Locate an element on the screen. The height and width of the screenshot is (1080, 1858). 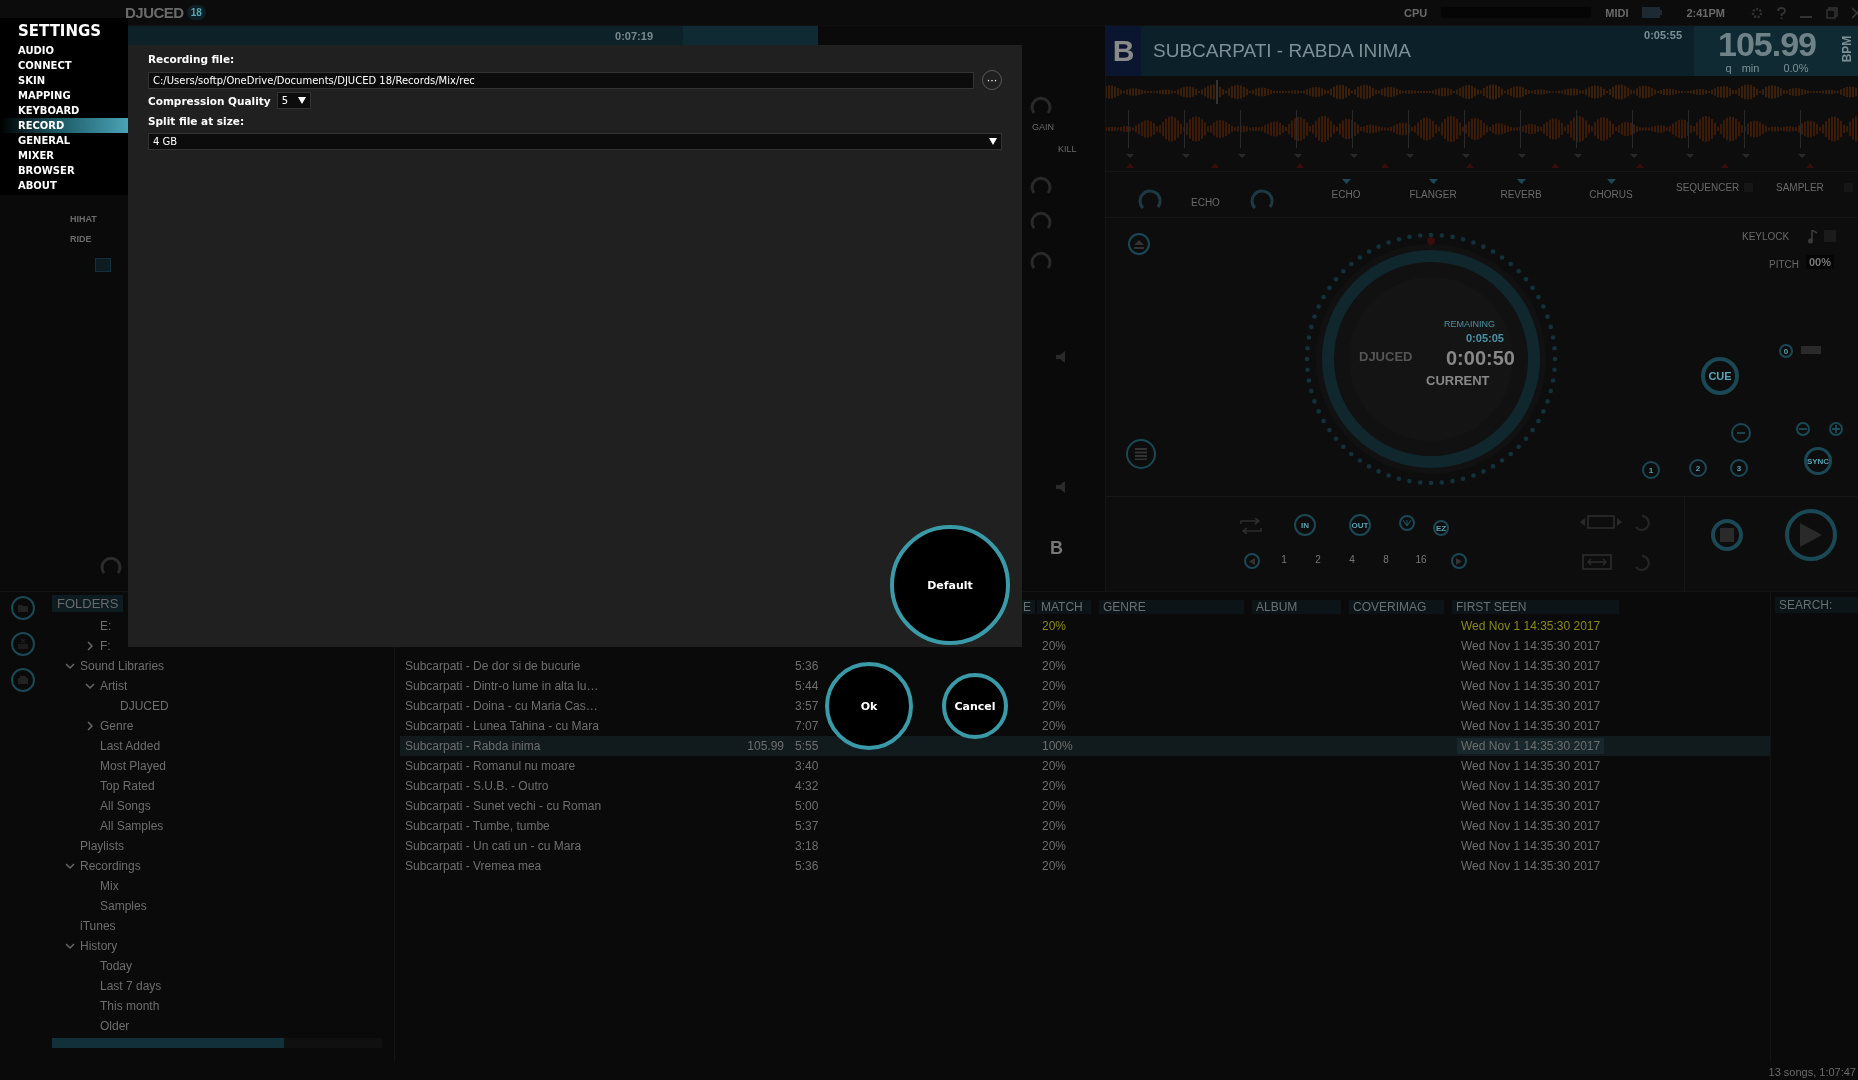
column-header: ALBUM is located at coordinates (1296, 607).